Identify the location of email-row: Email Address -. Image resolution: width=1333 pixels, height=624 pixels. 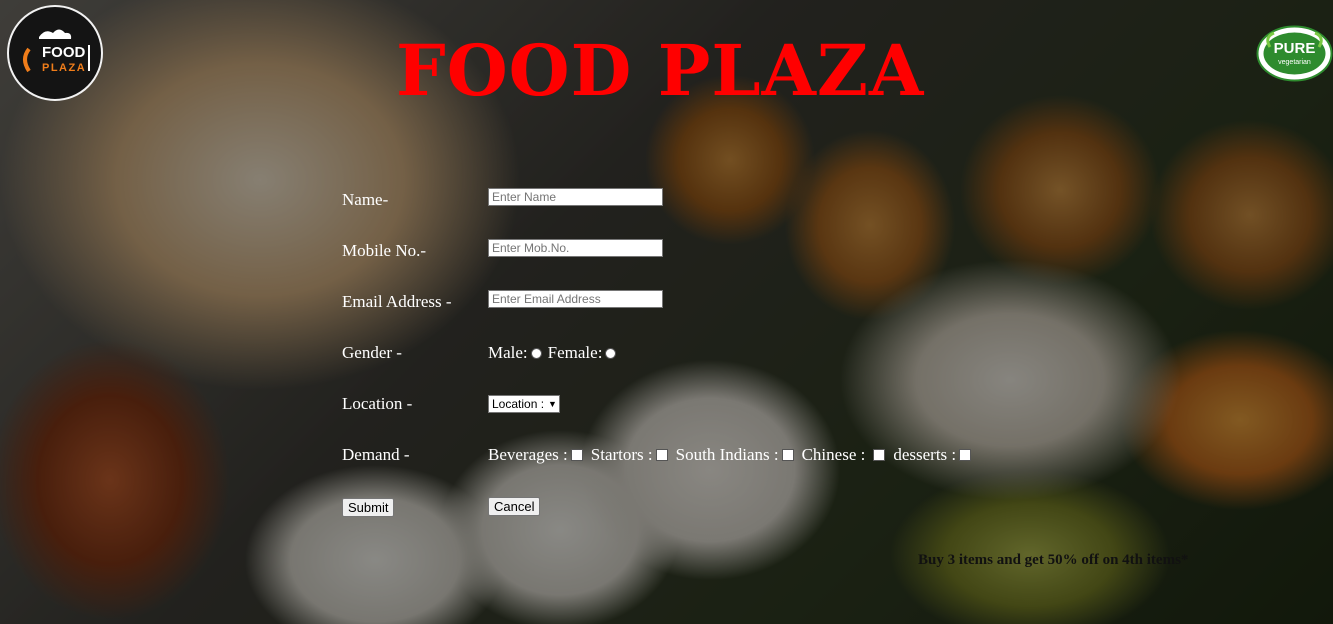
(682, 302).